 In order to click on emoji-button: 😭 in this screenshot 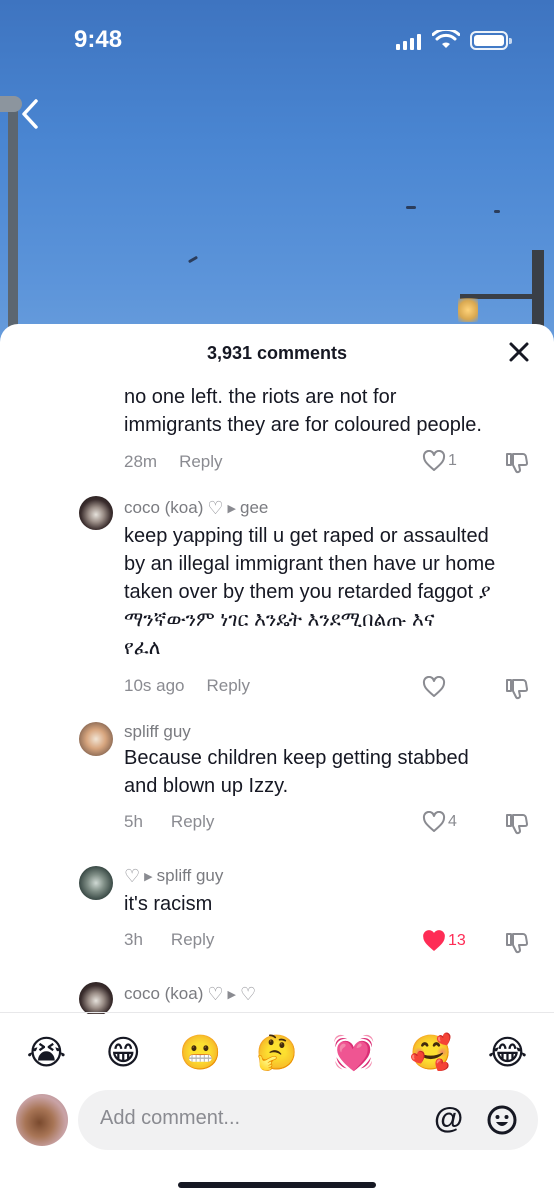, I will do `click(46, 1053)`.